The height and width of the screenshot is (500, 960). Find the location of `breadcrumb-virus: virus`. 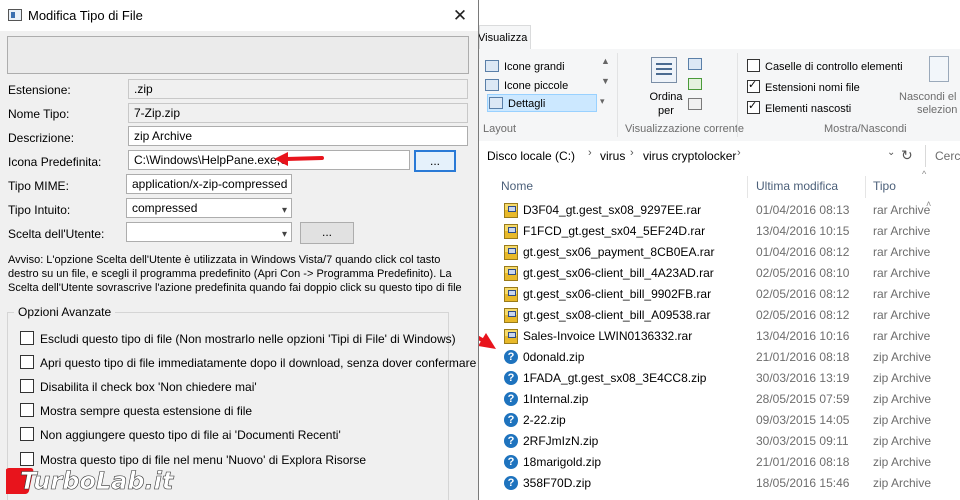

breadcrumb-virus: virus is located at coordinates (612, 156).